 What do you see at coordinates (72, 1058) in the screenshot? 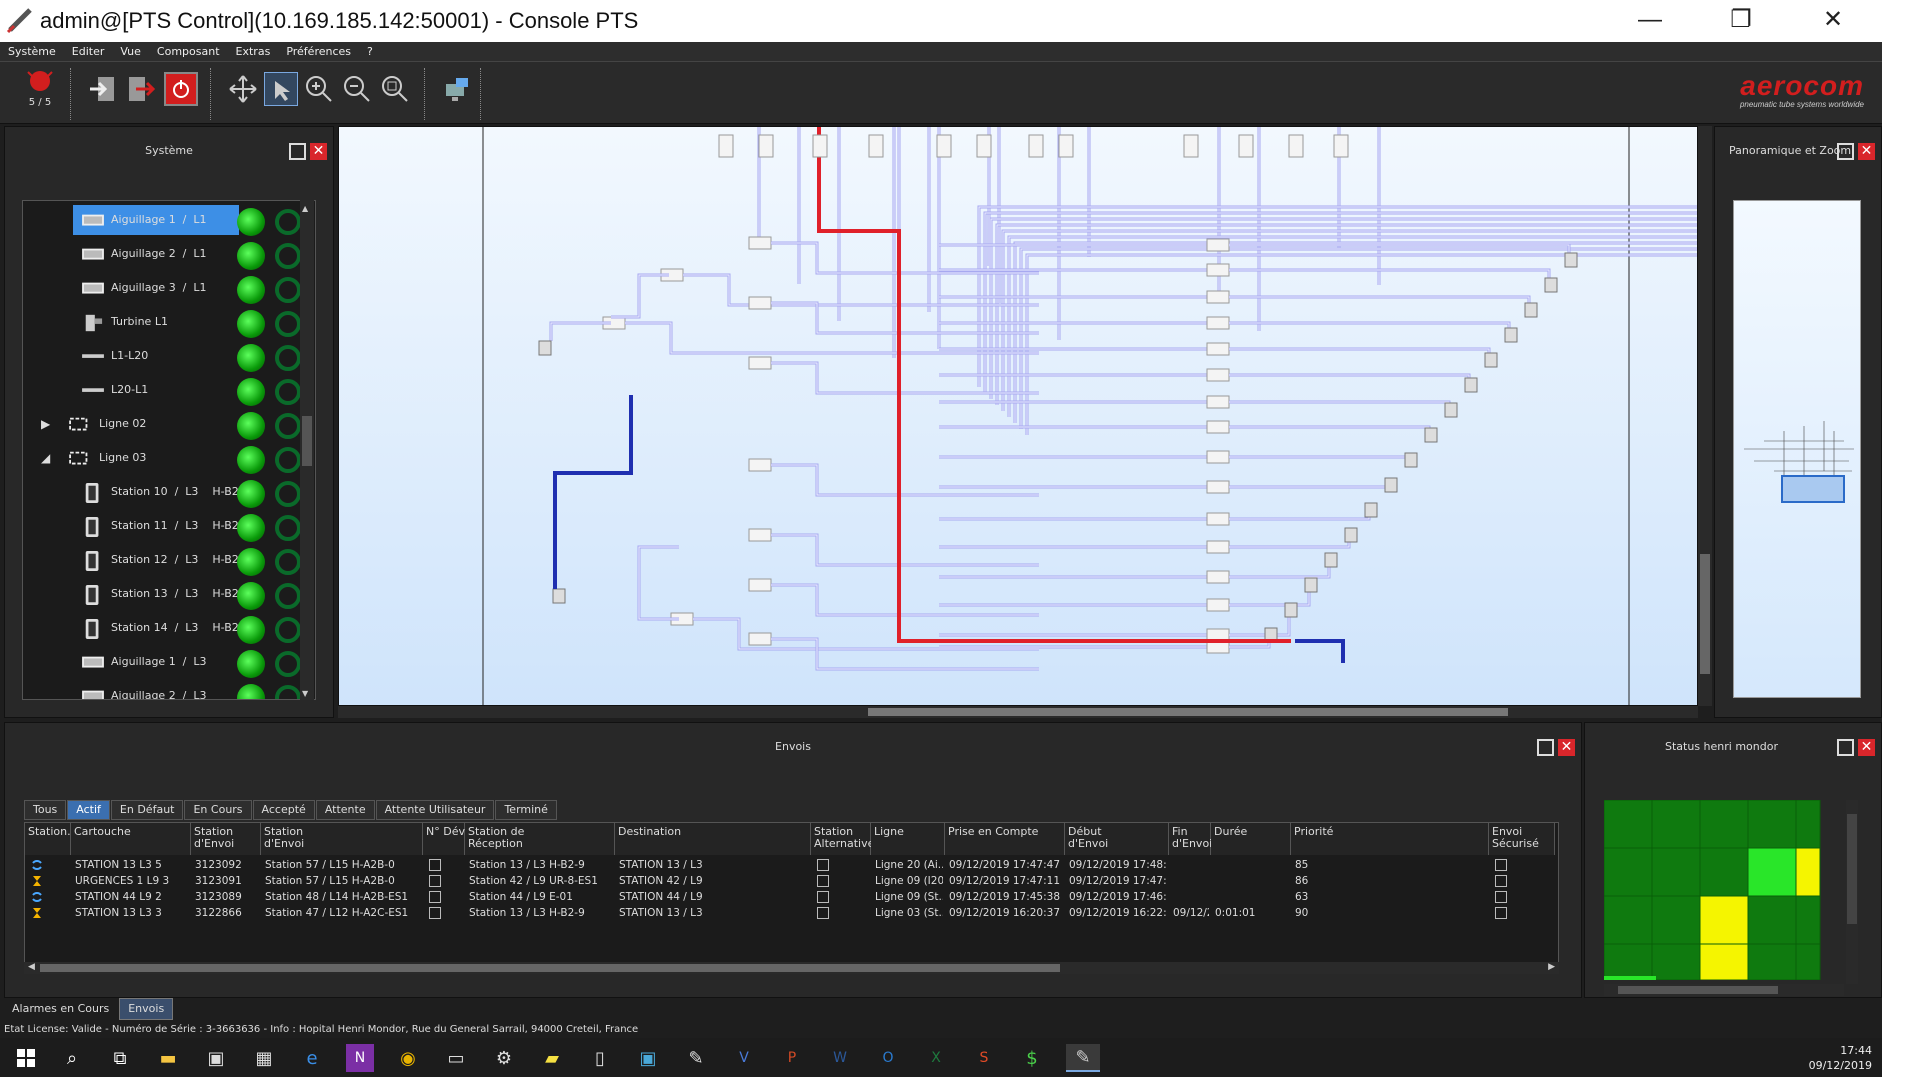
I see `search-icon: ⌕` at bounding box center [72, 1058].